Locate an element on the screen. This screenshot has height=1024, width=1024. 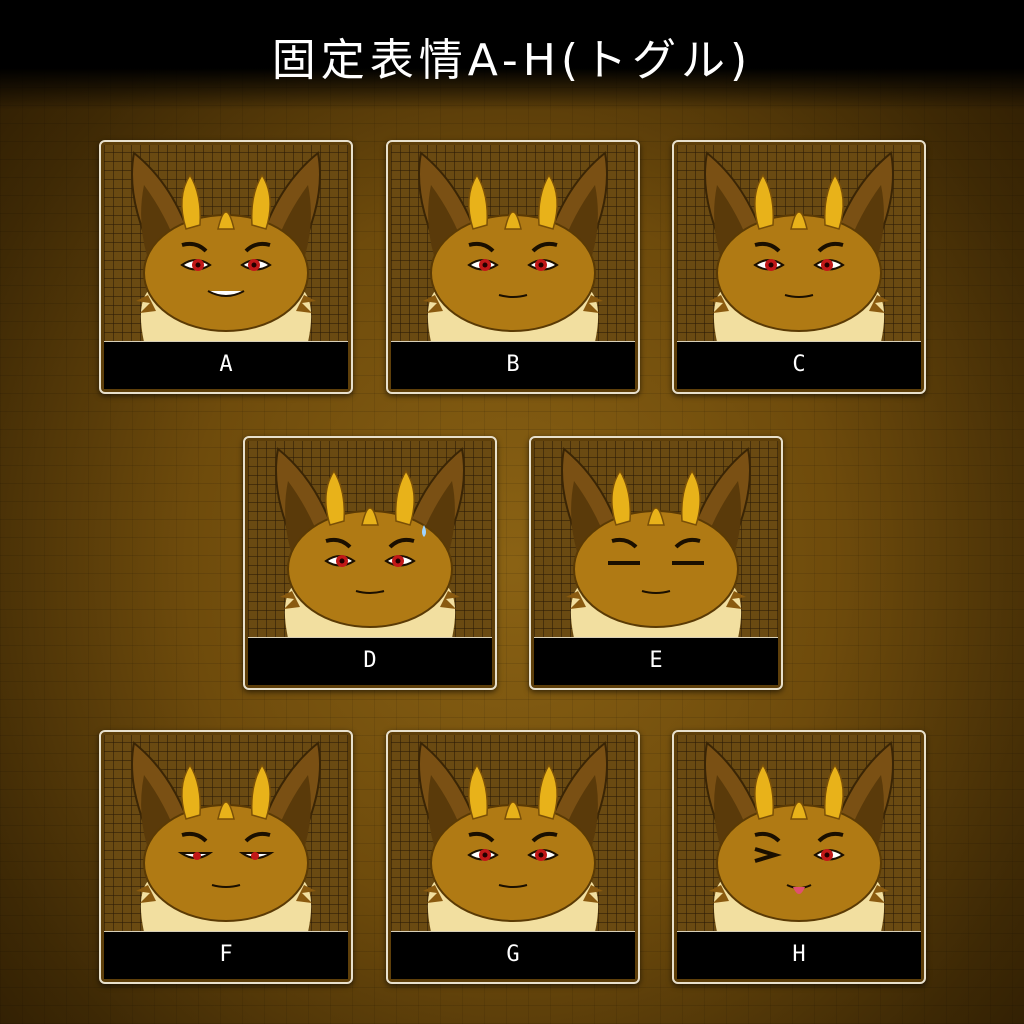
expression-label: A is located at coordinates (226, 364).